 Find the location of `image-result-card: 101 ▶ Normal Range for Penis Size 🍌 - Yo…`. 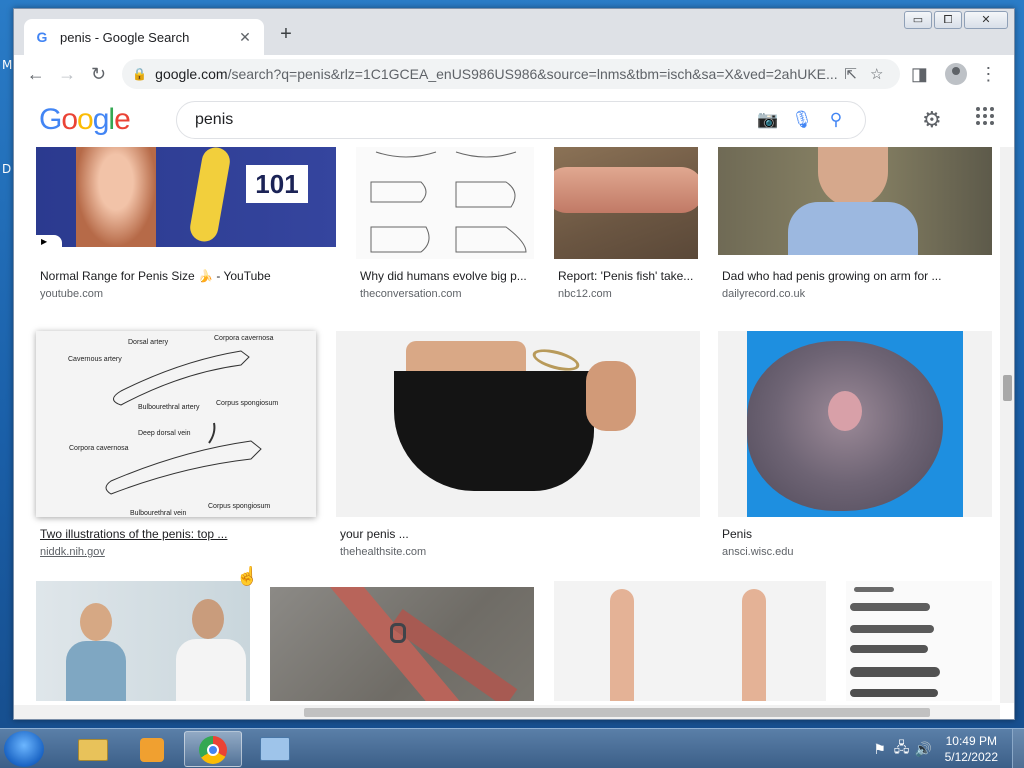

image-result-card: 101 ▶ Normal Range for Penis Size 🍌 - Yo… is located at coordinates (186, 227).